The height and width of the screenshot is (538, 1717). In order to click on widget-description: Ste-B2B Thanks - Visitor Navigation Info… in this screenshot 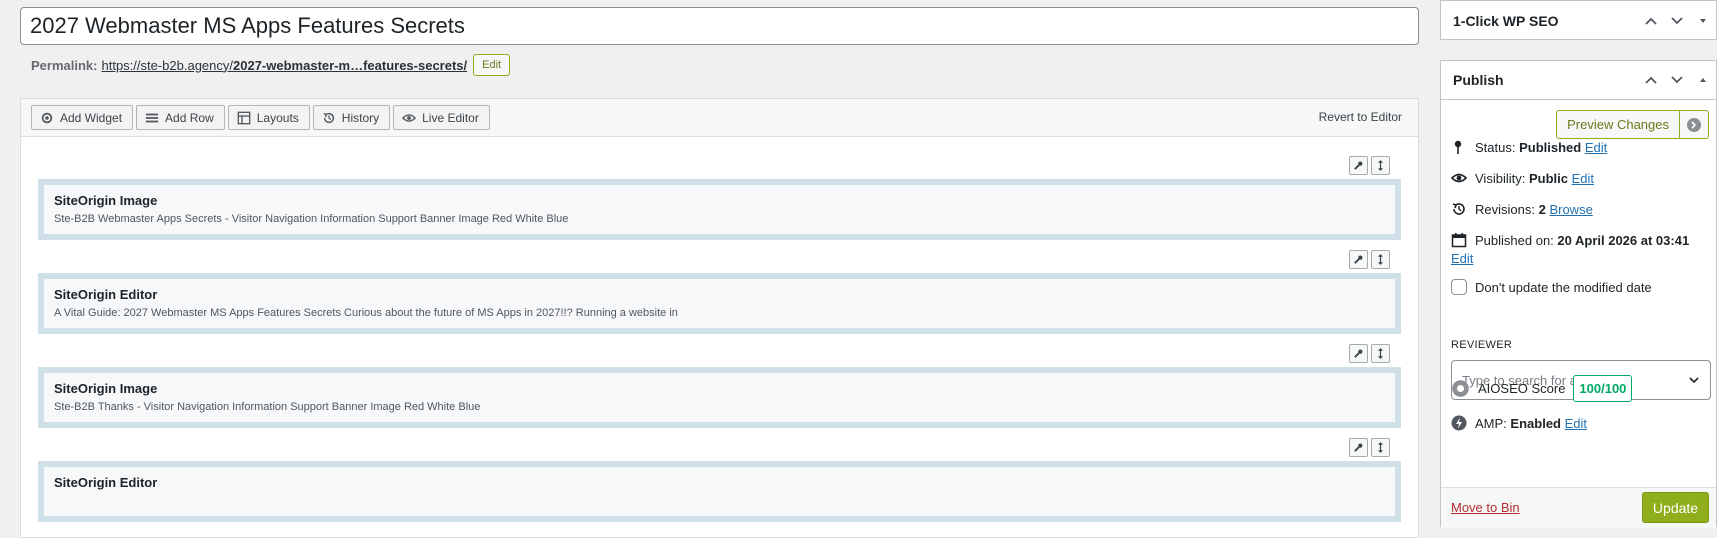, I will do `click(267, 407)`.